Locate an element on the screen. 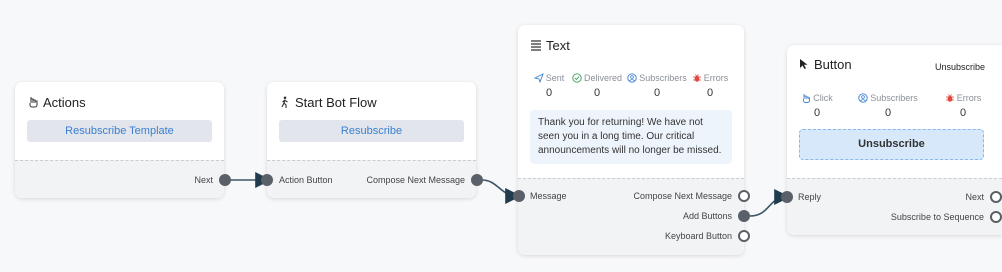 This screenshot has width=1002, height=272. actions-next-label: Next is located at coordinates (203, 180).